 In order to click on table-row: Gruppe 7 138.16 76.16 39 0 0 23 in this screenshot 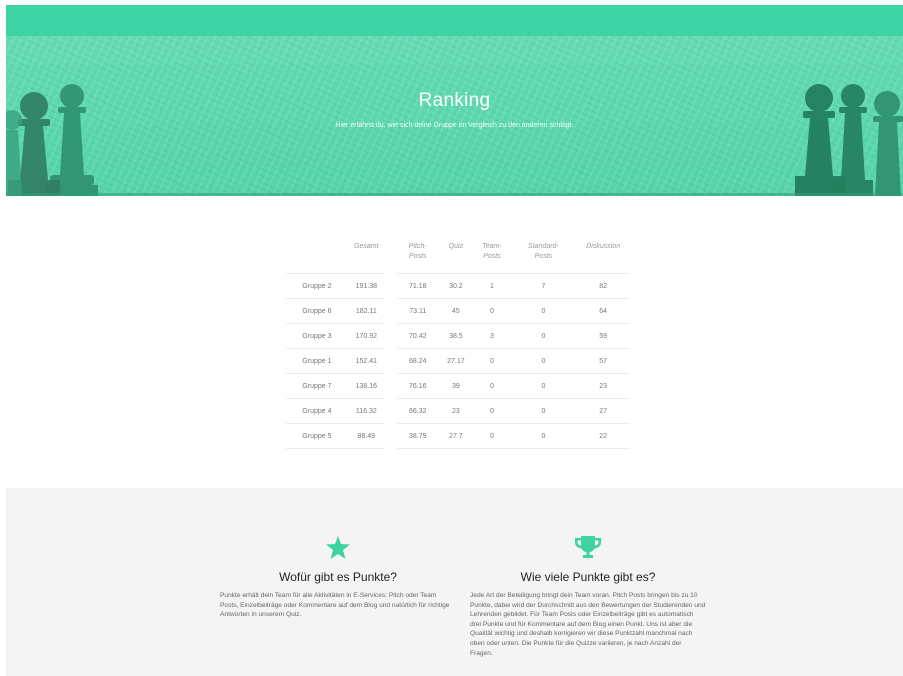, I will do `click(458, 386)`.